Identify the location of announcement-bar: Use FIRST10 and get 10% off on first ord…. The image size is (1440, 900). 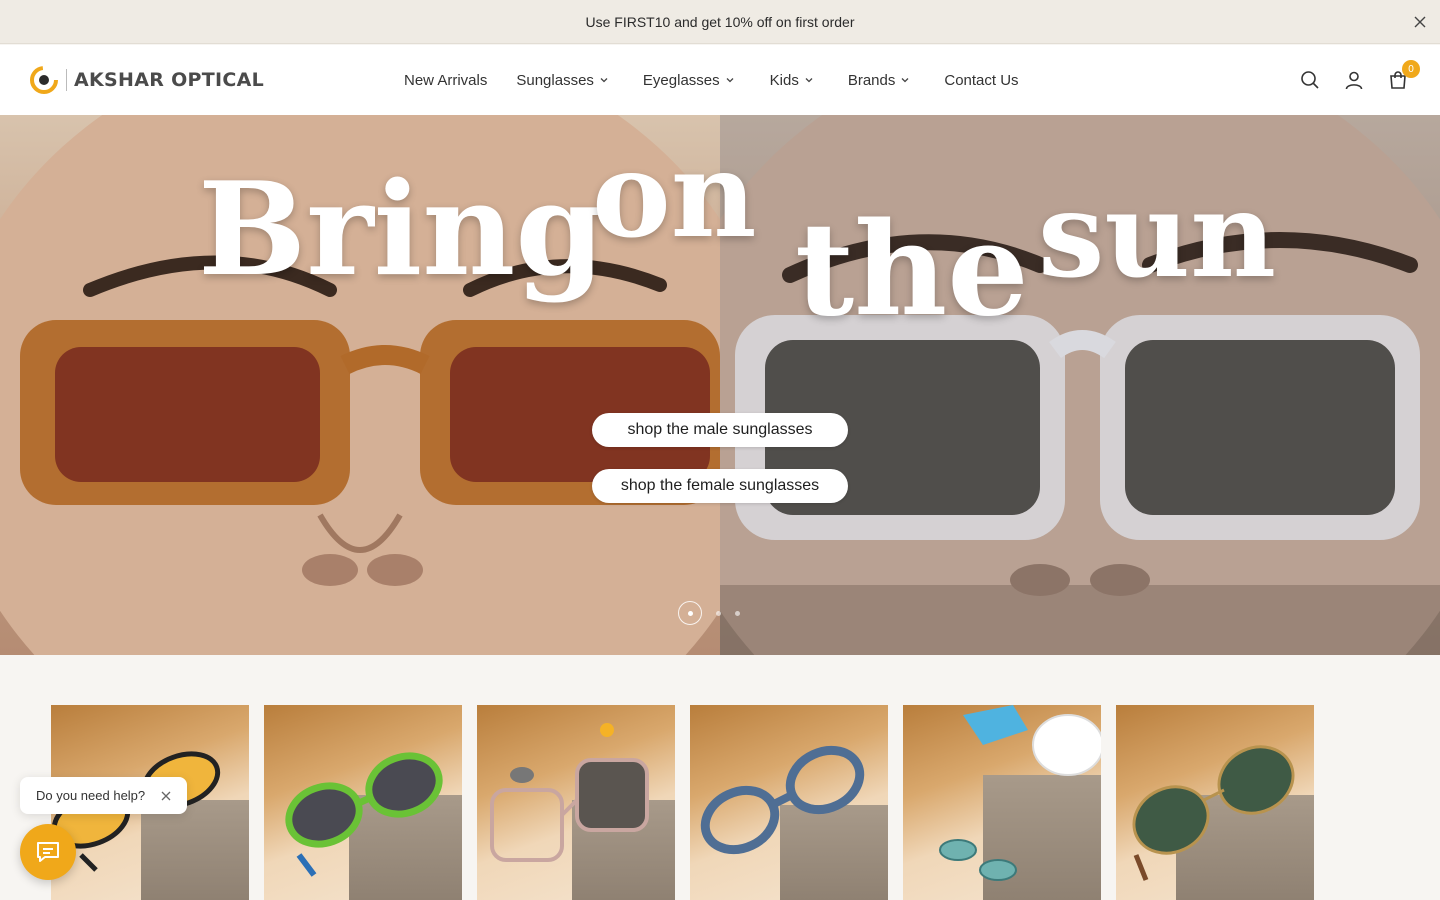
(720, 22).